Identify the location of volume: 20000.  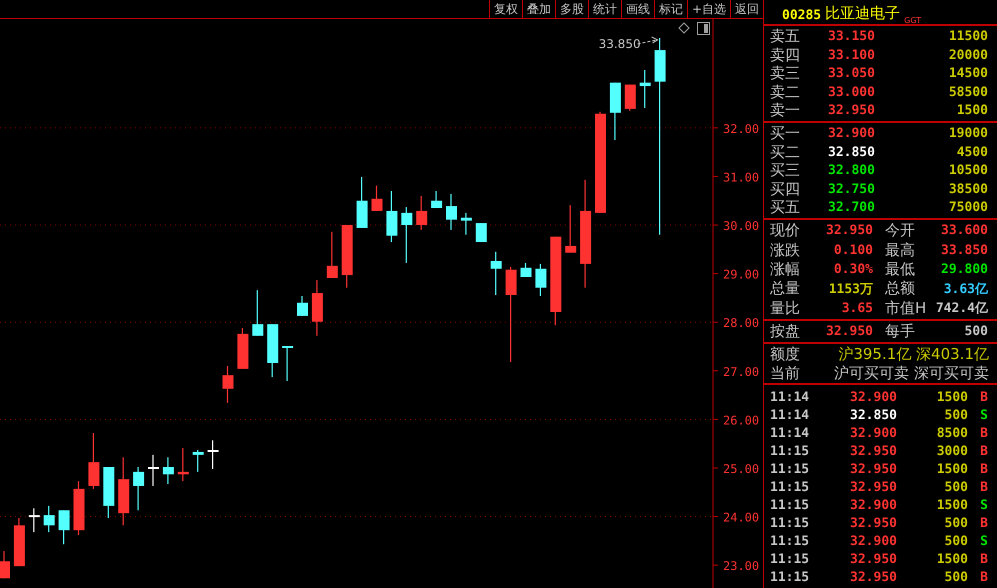
(968, 55).